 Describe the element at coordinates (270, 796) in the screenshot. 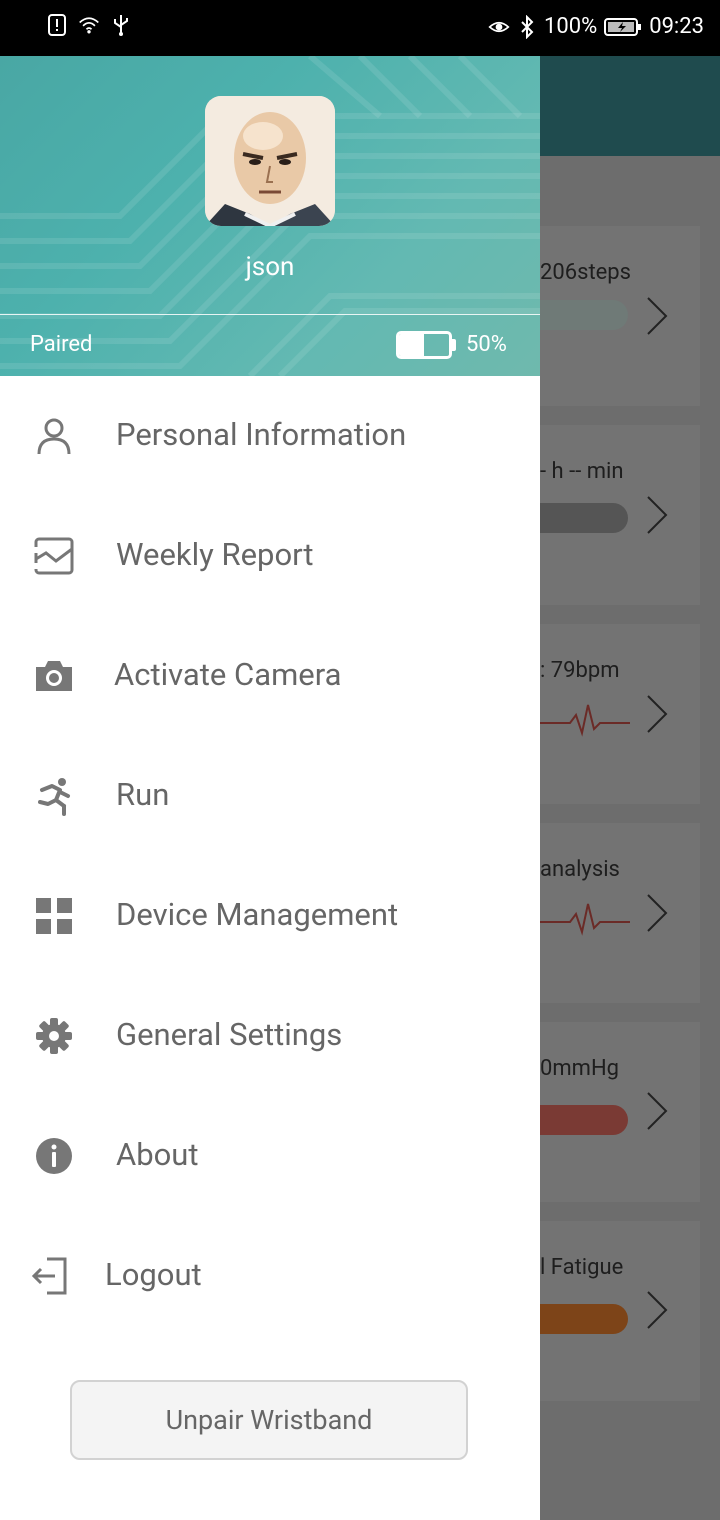

I see `menu-item-run: Run` at that location.